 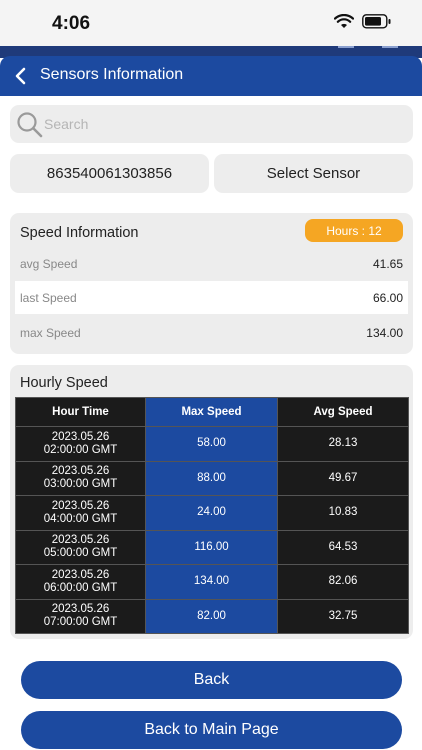 What do you see at coordinates (80, 484) in the screenshot?
I see `hour-time: 03:00:00 GMT` at bounding box center [80, 484].